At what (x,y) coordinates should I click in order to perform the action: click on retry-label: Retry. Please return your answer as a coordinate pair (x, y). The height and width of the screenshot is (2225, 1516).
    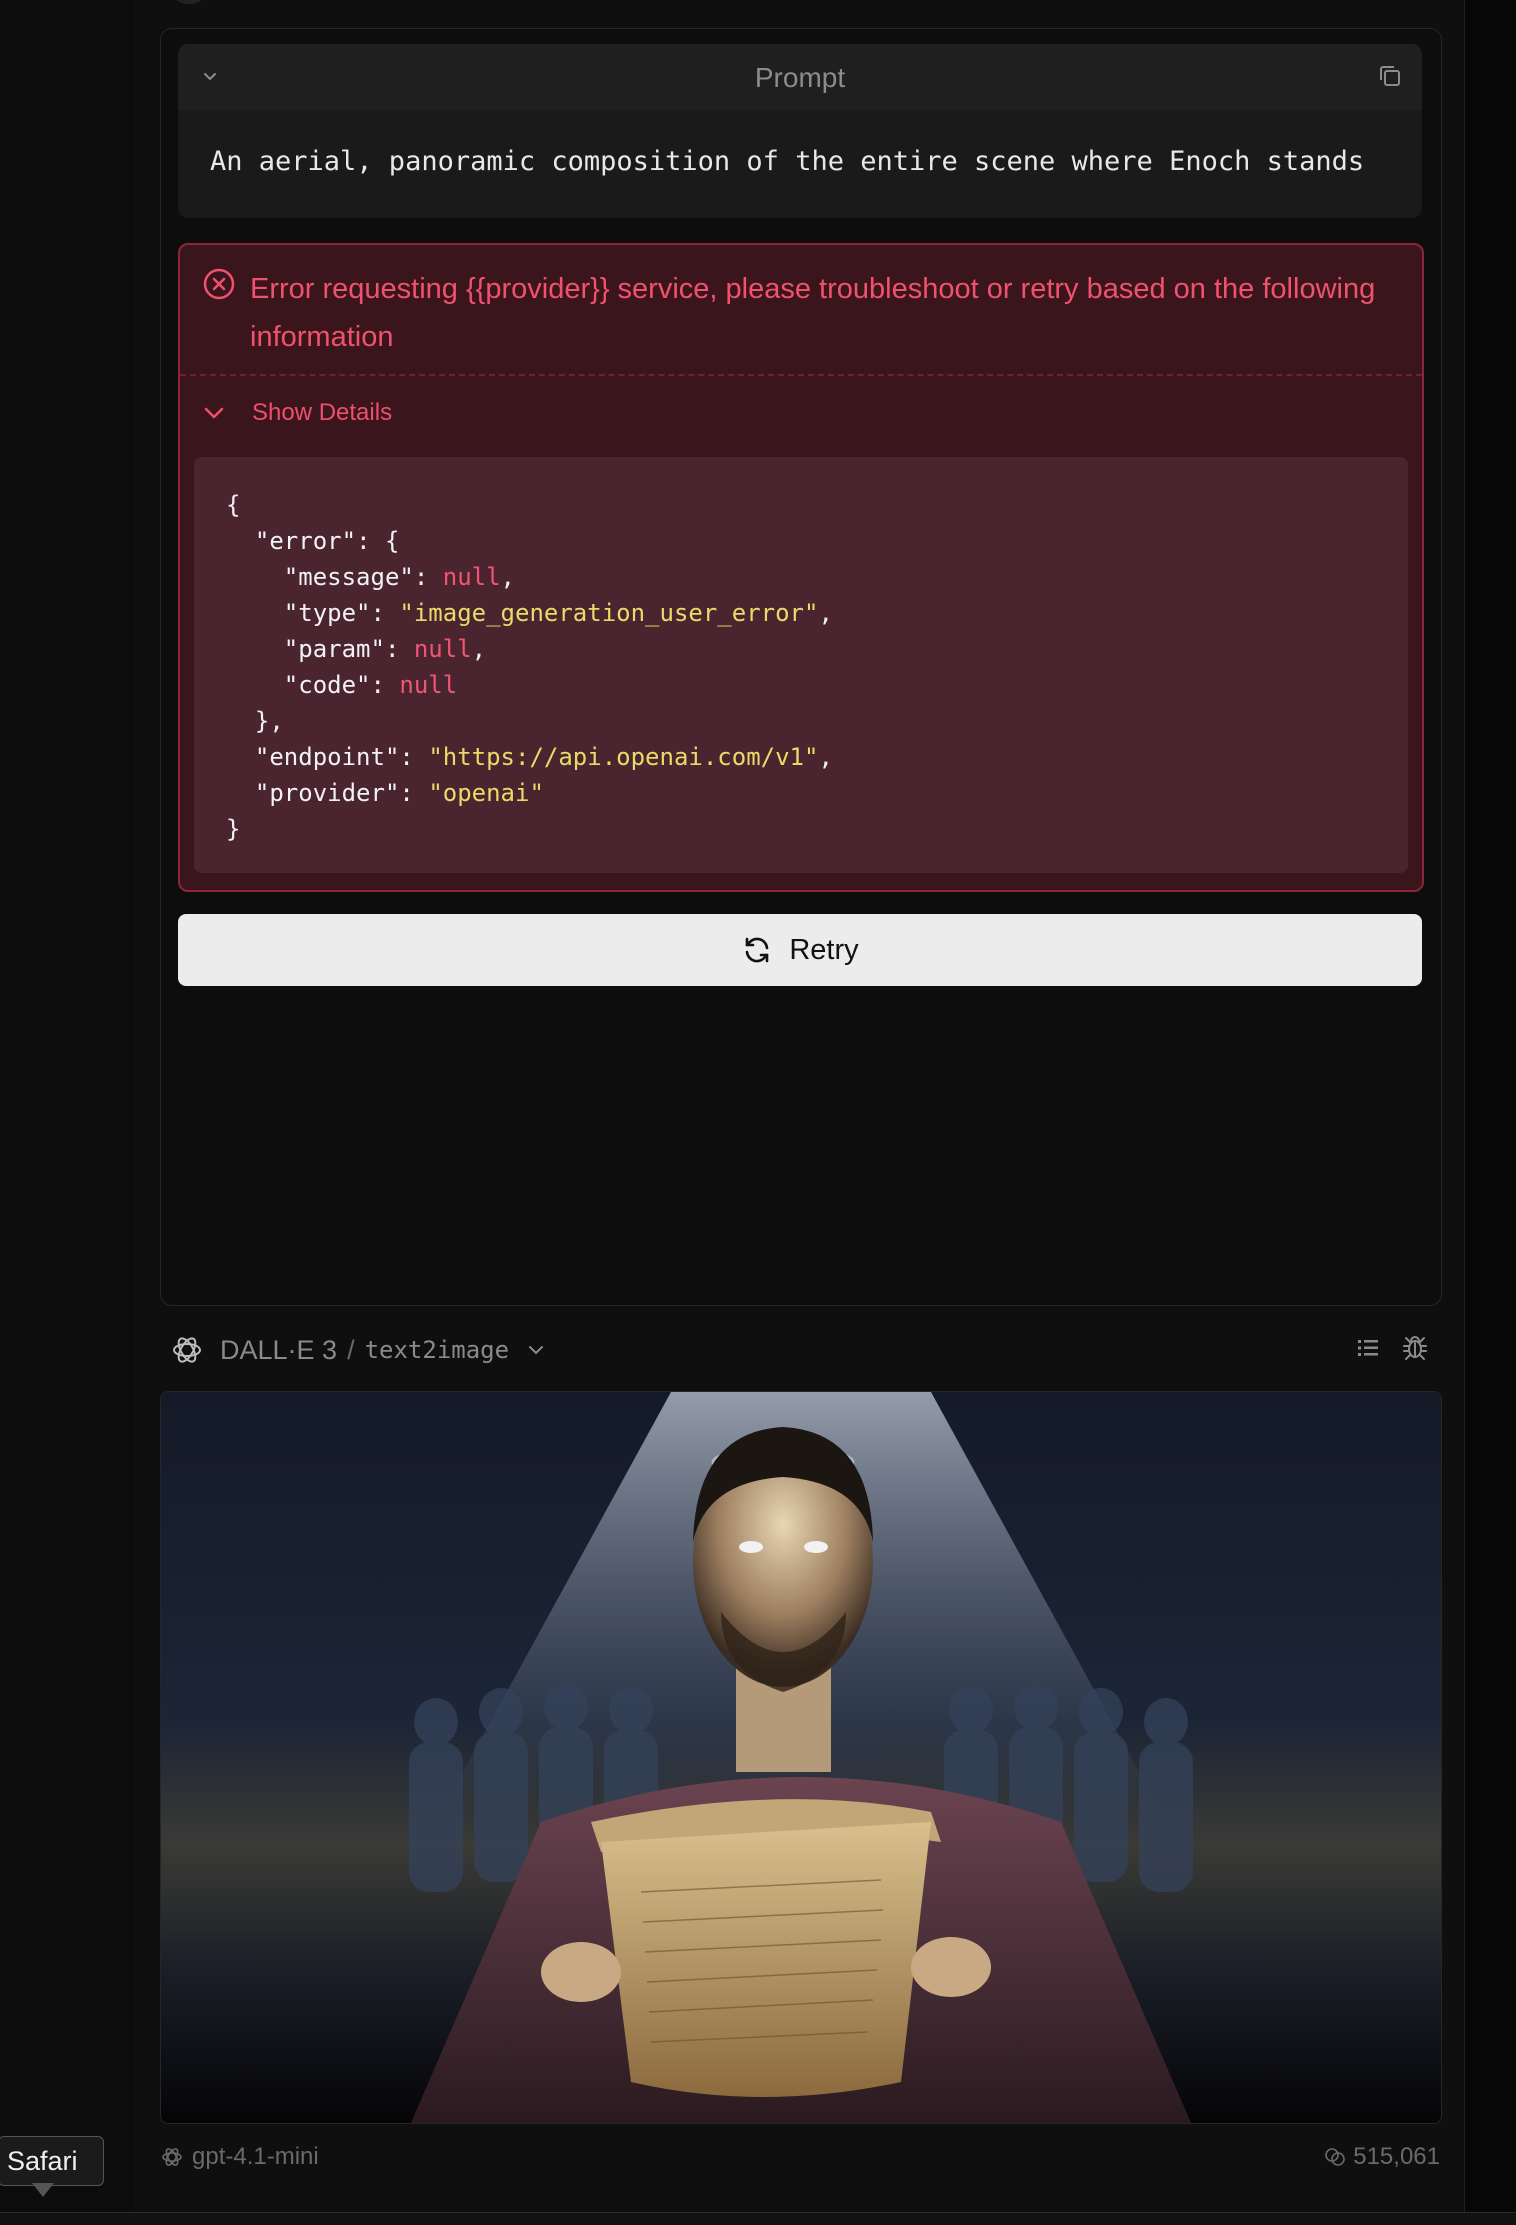
    Looking at the image, I should click on (824, 949).